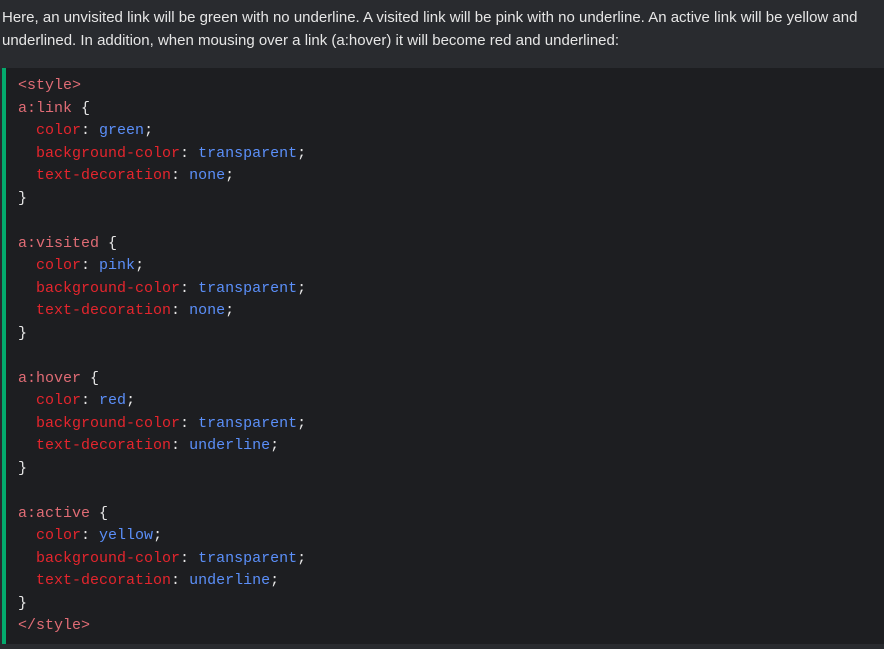 The height and width of the screenshot is (649, 884). I want to click on declaration-value: yellow, so click(126, 535).